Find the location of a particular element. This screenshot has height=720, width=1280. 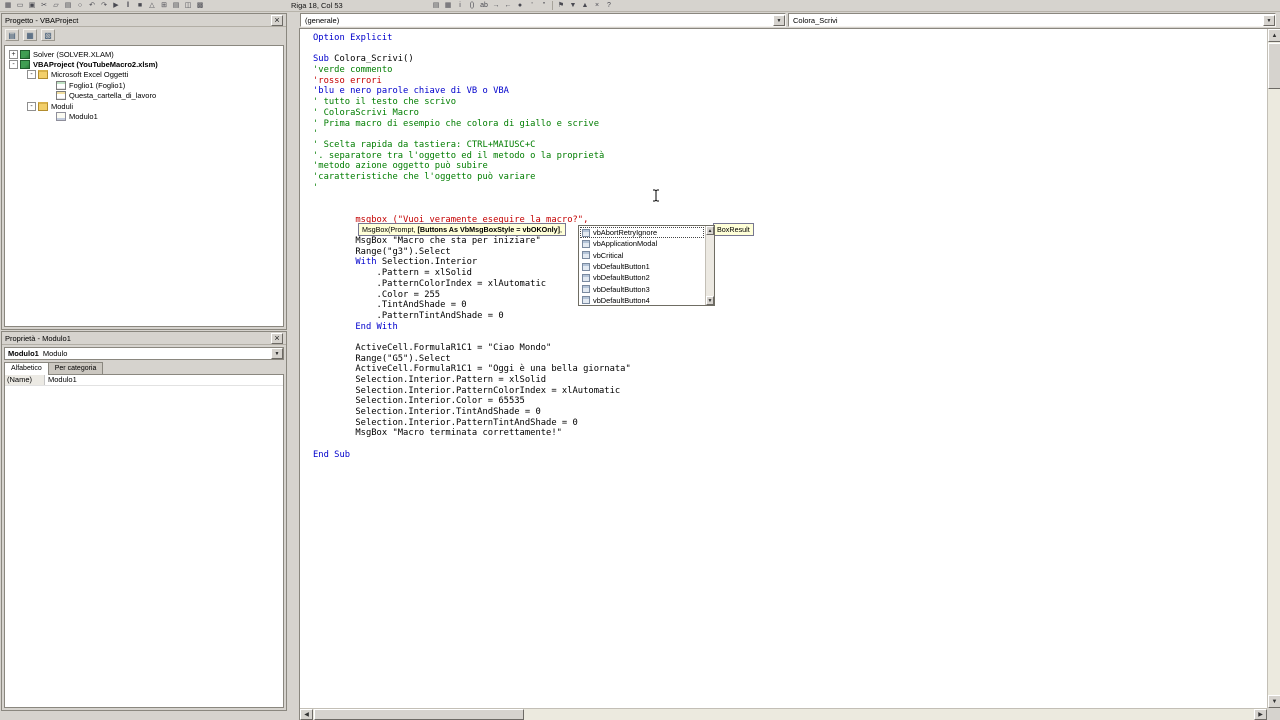

toggle-bookmark-icon: ⚑ is located at coordinates (561, 5).